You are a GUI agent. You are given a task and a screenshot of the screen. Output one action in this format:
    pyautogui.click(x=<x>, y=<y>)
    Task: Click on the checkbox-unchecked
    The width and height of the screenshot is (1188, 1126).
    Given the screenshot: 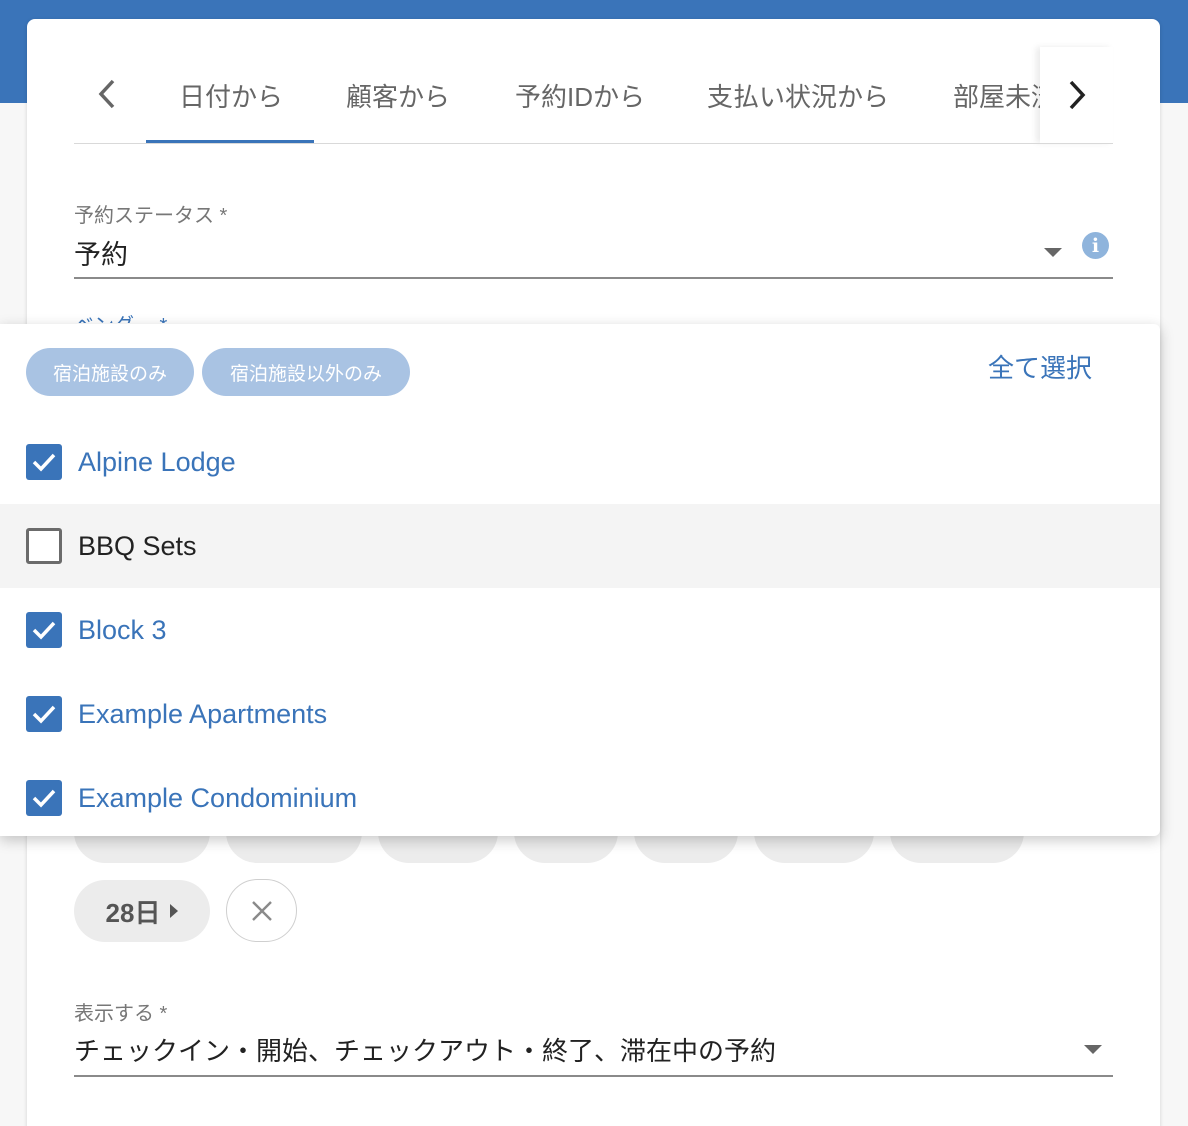 What is the action you would take?
    pyautogui.click(x=44, y=546)
    